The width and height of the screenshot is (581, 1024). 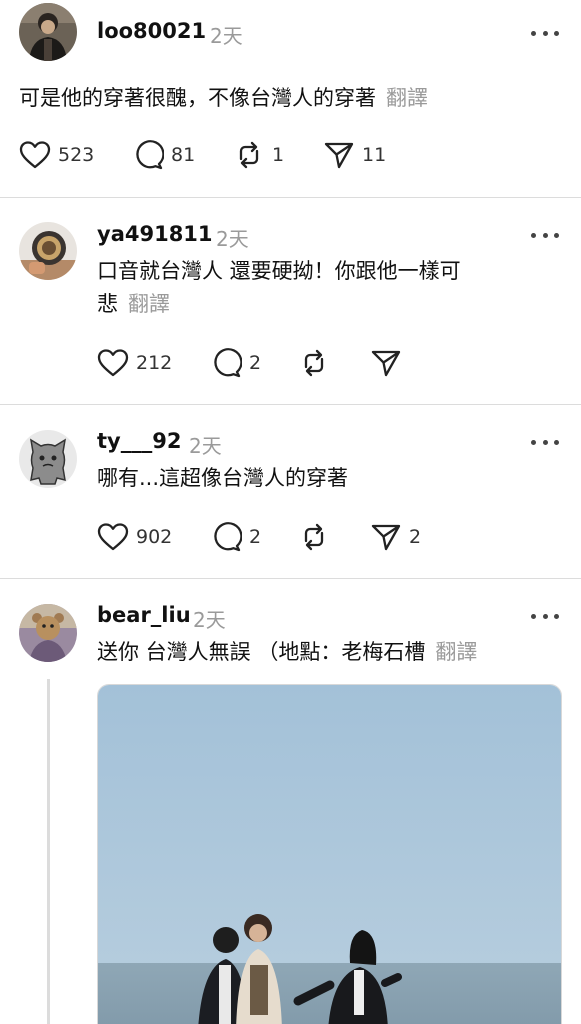 I want to click on like-button: 212, so click(x=134, y=363).